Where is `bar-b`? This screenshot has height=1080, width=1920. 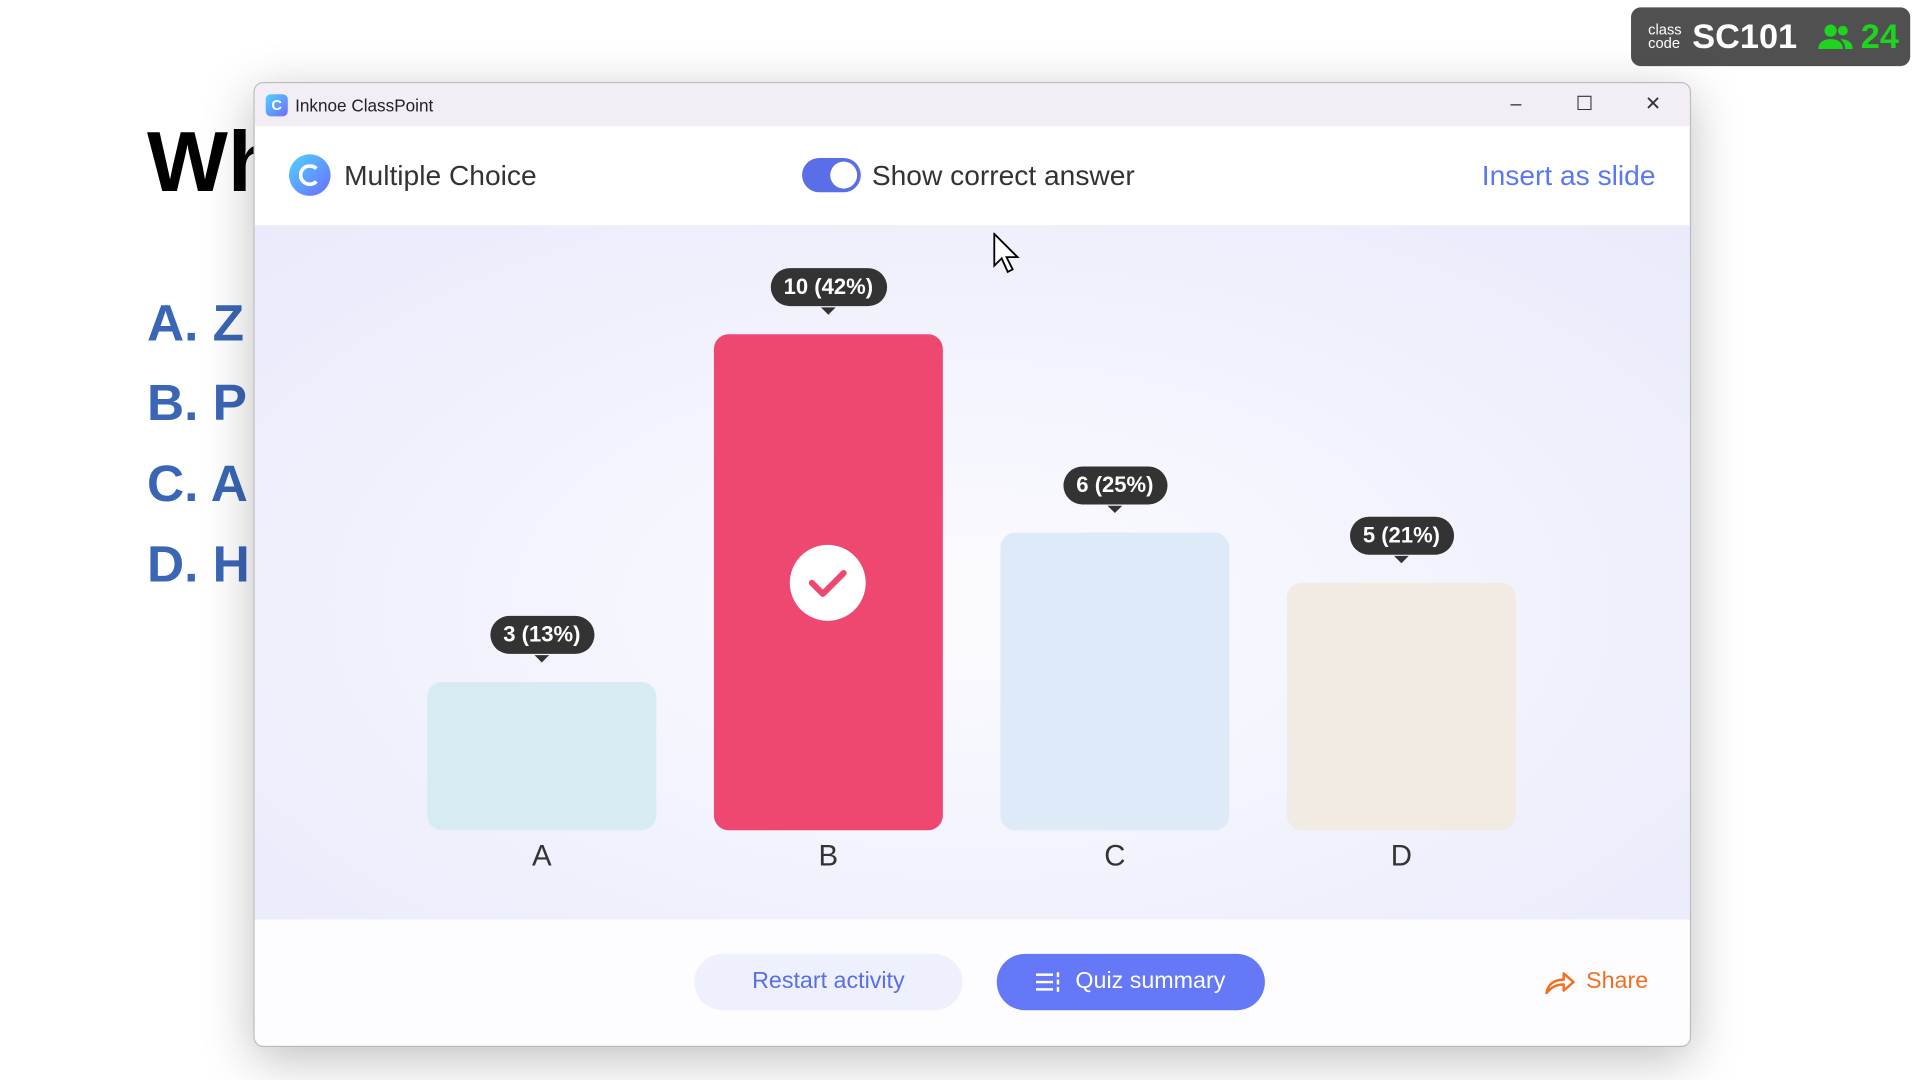 bar-b is located at coordinates (828, 582).